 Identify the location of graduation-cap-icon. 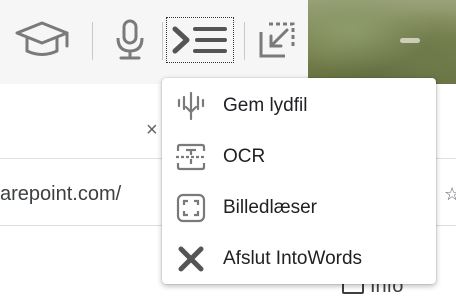
(42, 40).